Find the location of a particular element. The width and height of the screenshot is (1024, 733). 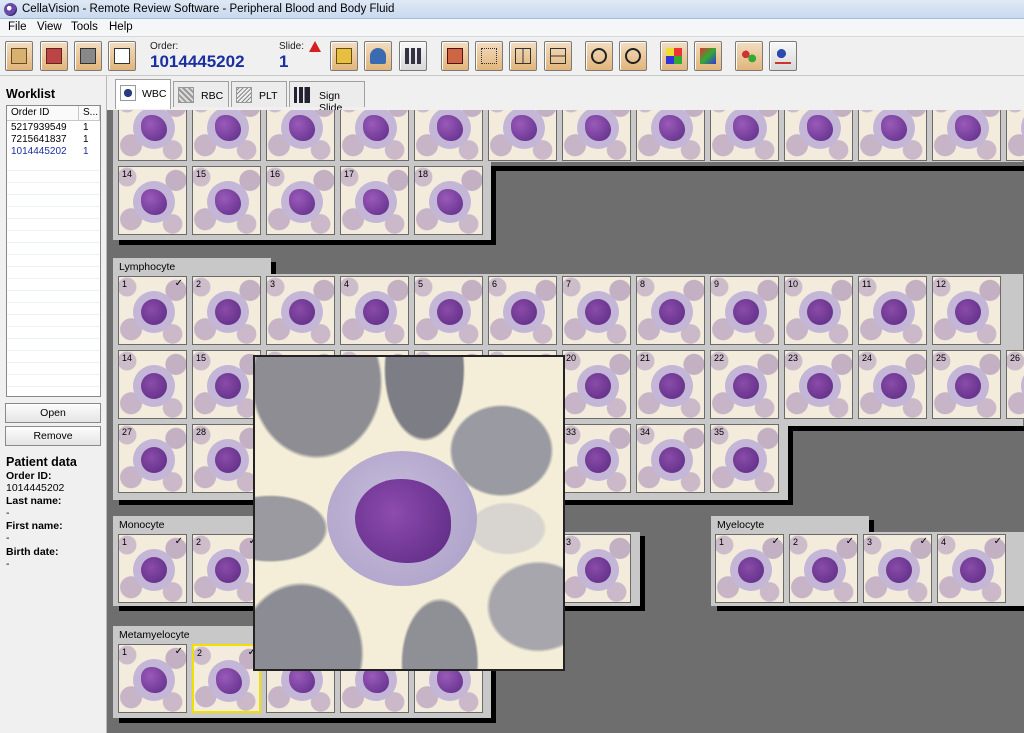

cell-thumbnail: 27 is located at coordinates (152, 458).